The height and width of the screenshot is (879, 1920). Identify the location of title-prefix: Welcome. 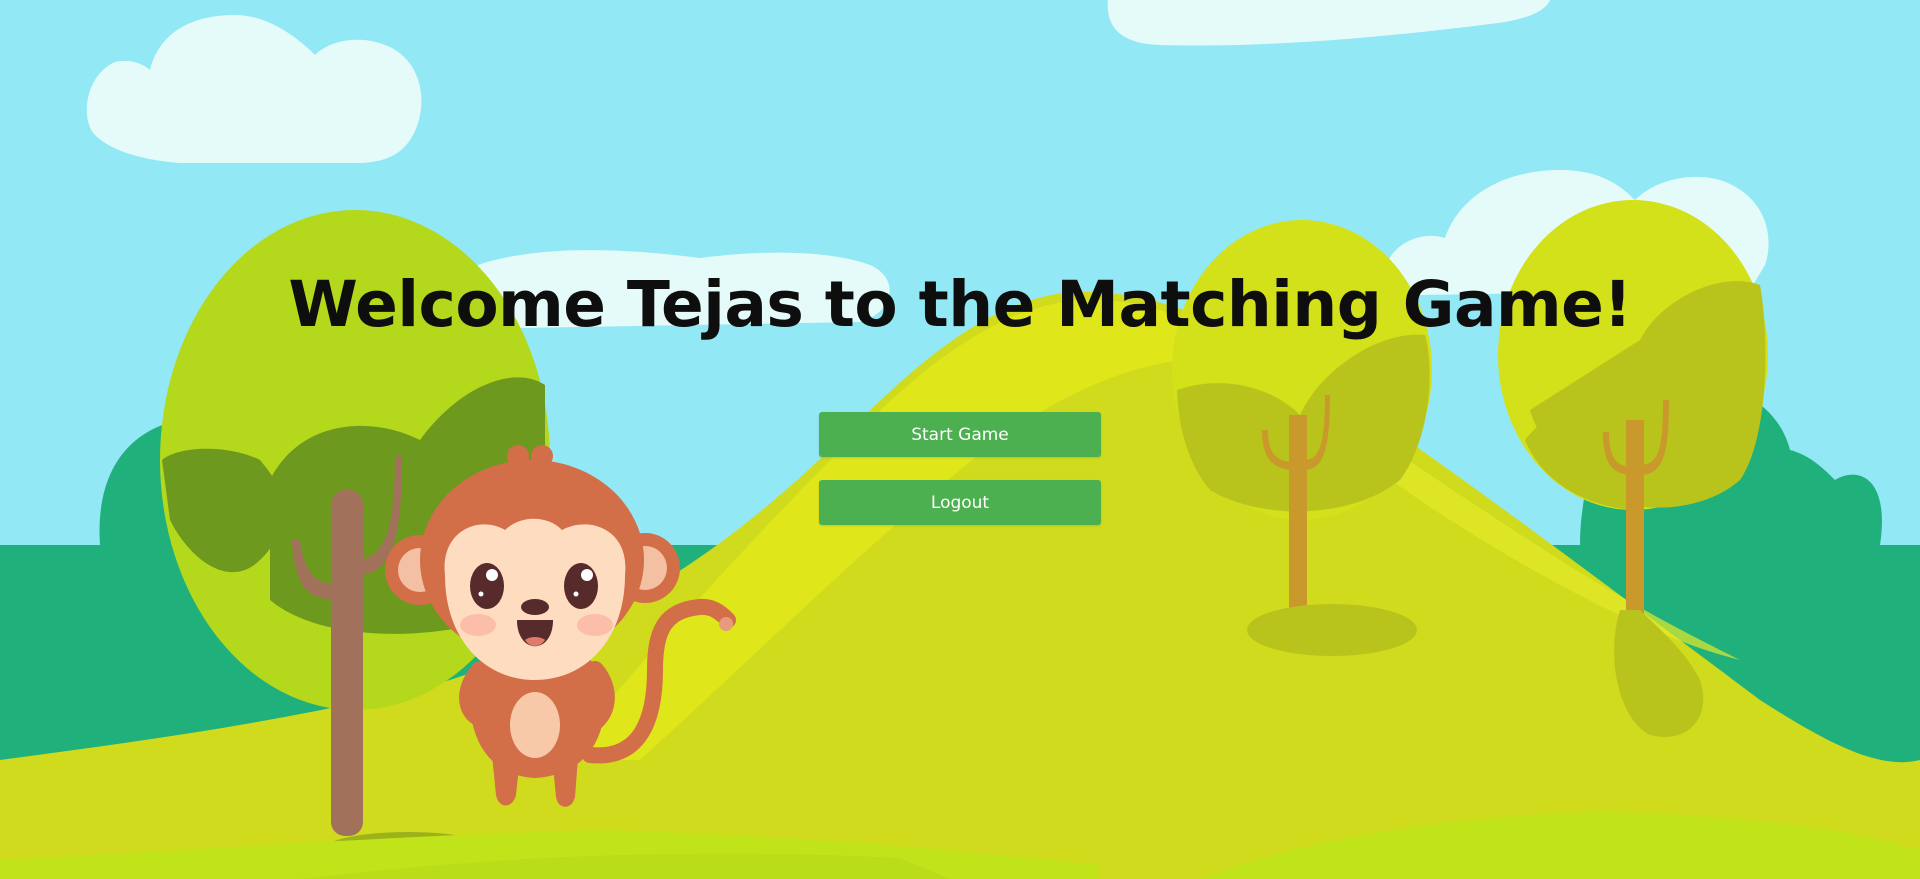
(457, 304).